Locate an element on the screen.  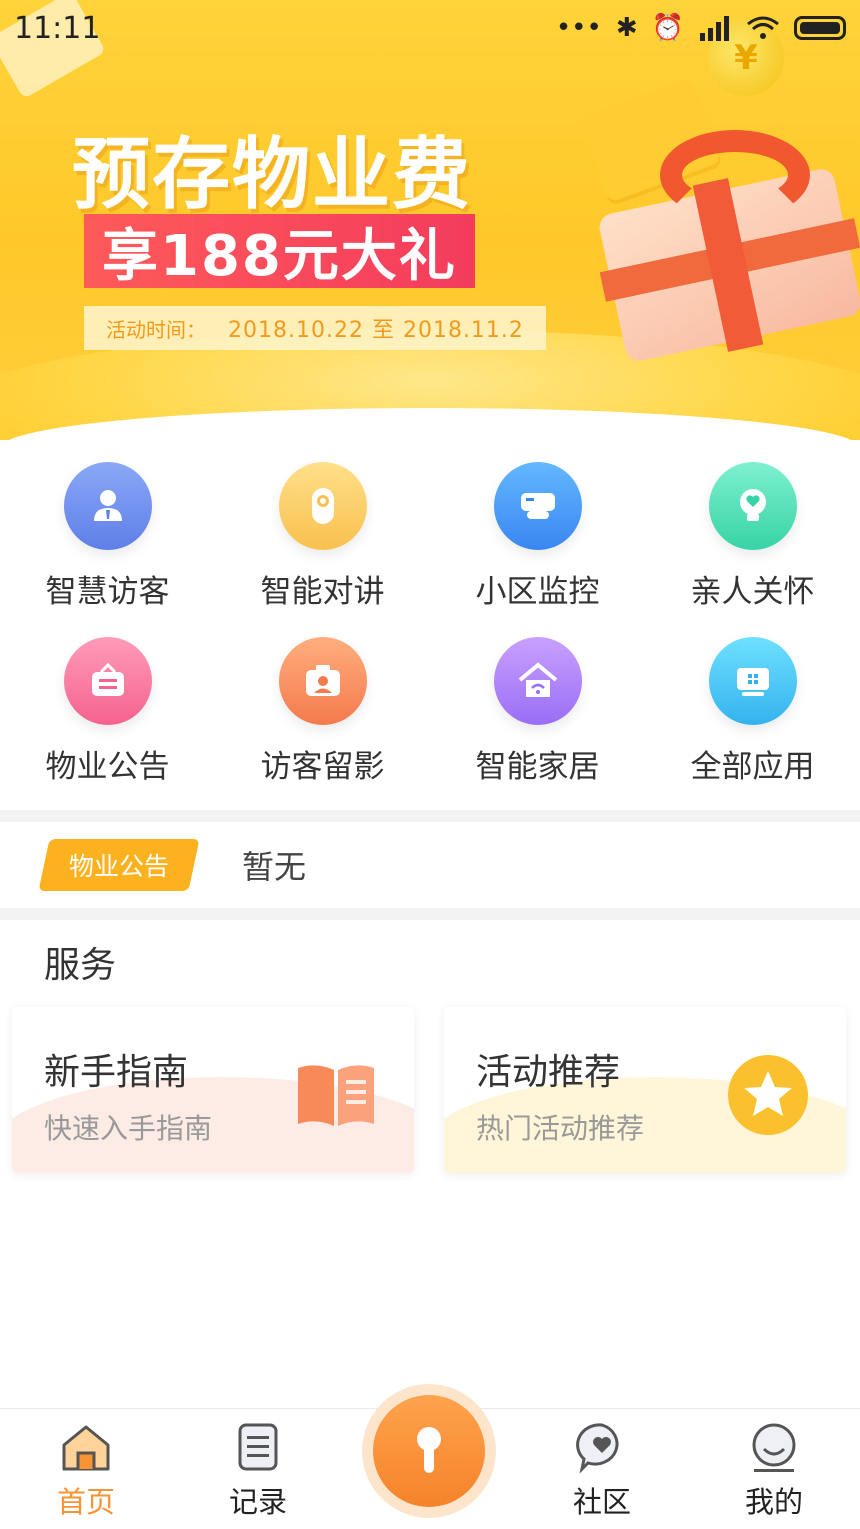
grid-item-monitor: 小区监控 is located at coordinates (537, 536).